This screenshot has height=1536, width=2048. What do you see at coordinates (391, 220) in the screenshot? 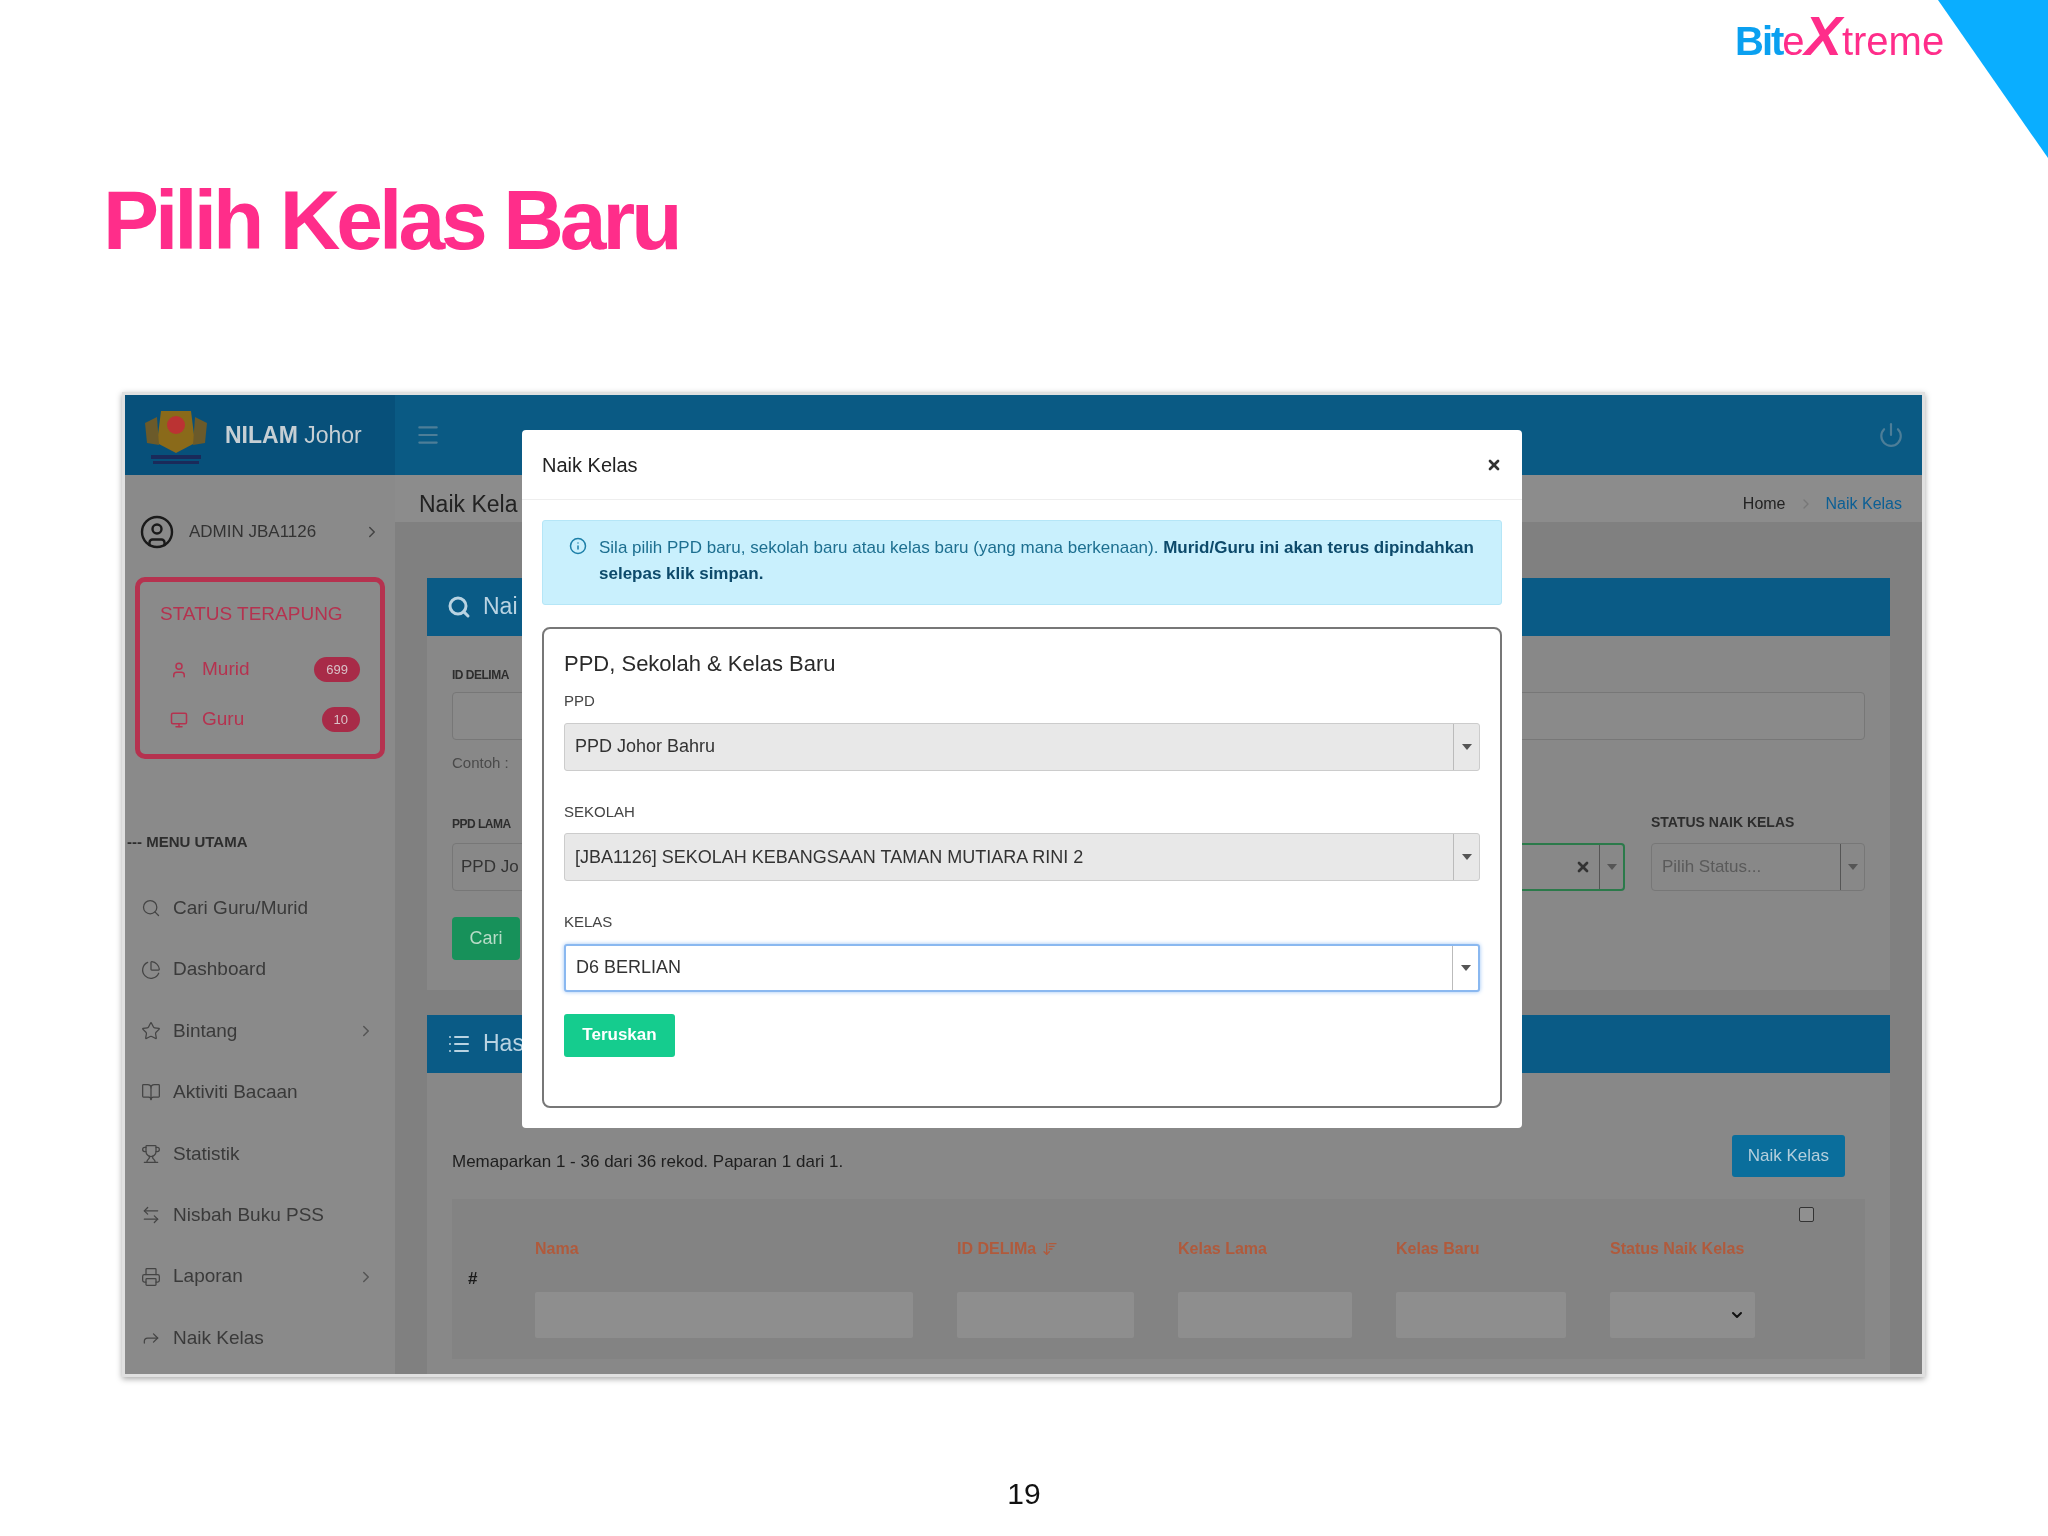
I see `slide-title: Pilih Kelas Baru` at bounding box center [391, 220].